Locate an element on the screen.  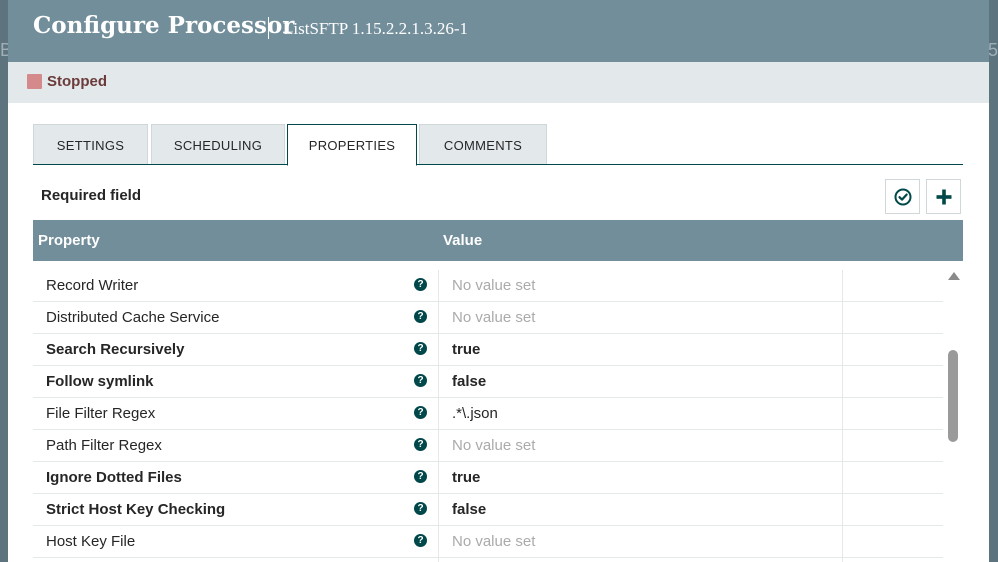
table-row: Distributed Cache Service? No value set is located at coordinates (488, 318).